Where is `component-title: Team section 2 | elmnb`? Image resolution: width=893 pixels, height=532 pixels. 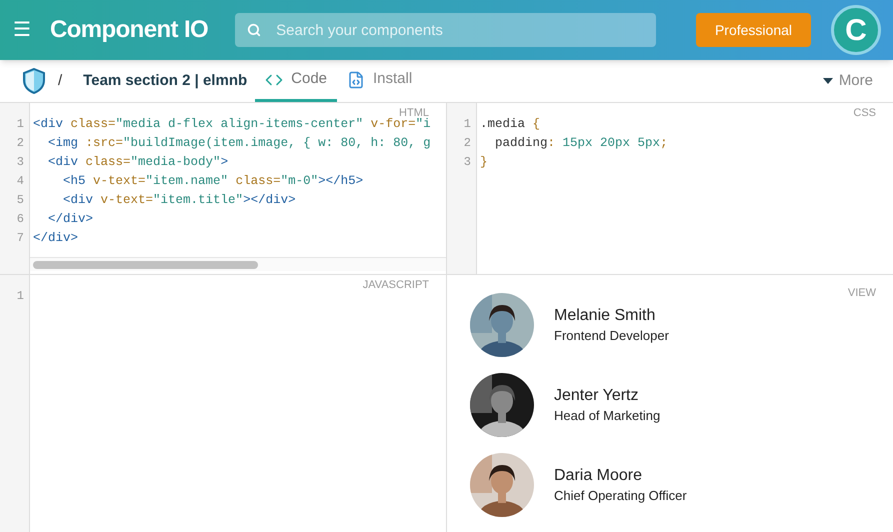
component-title: Team section 2 | elmnb is located at coordinates (165, 80).